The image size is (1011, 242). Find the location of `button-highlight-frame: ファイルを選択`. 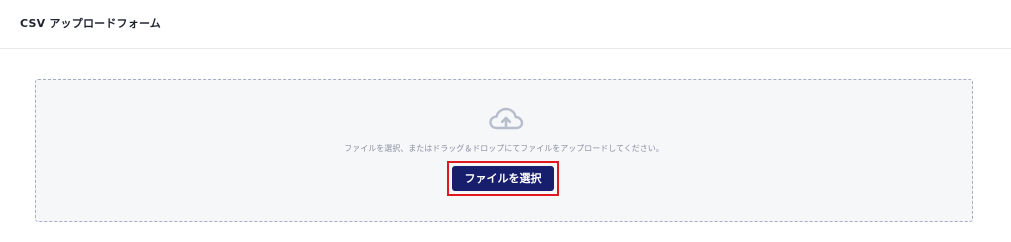

button-highlight-frame: ファイルを選択 is located at coordinates (503, 178).